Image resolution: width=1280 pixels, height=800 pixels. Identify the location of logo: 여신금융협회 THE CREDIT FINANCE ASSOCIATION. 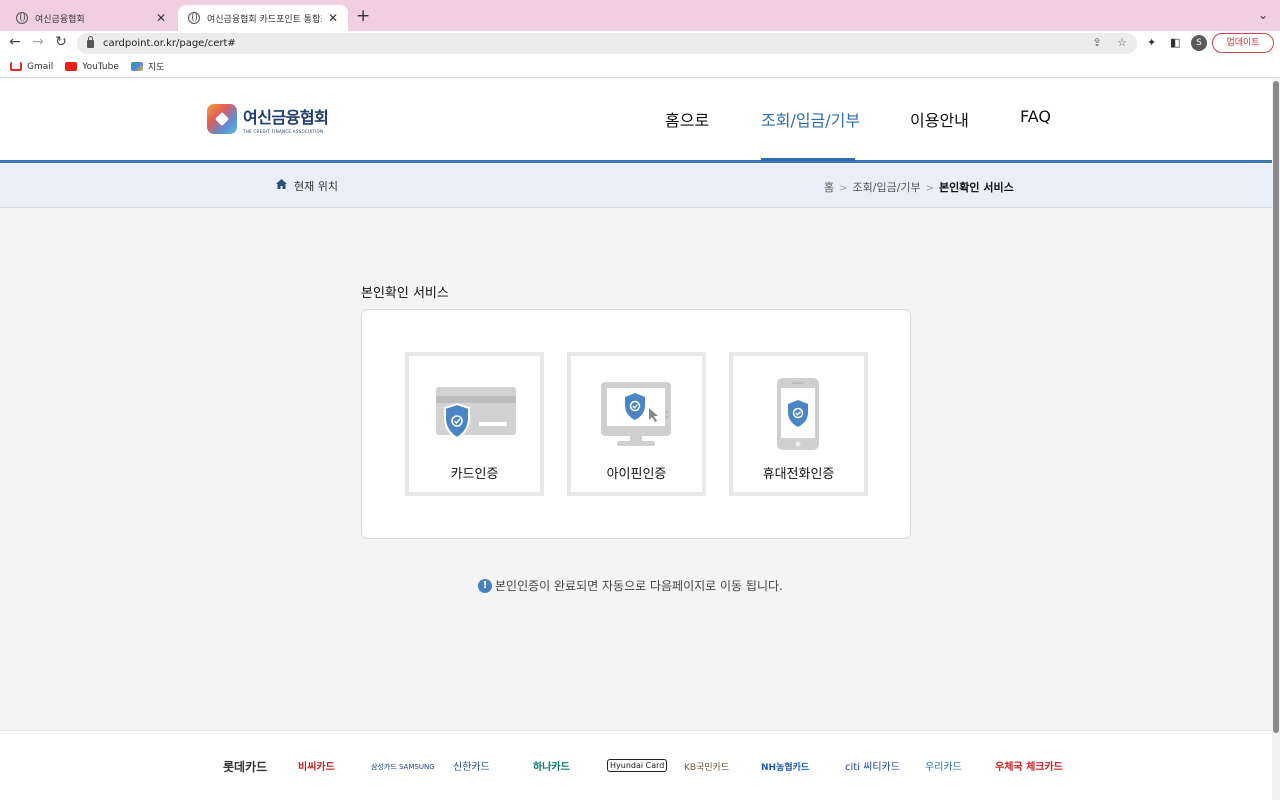
(268, 119).